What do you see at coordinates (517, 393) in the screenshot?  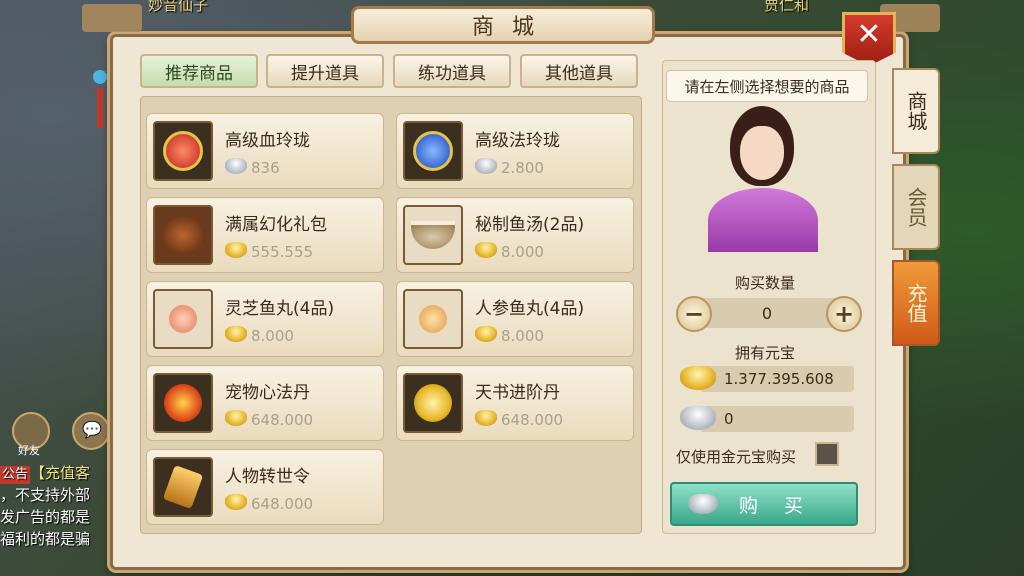 I see `item-name: 天书进阶丹` at bounding box center [517, 393].